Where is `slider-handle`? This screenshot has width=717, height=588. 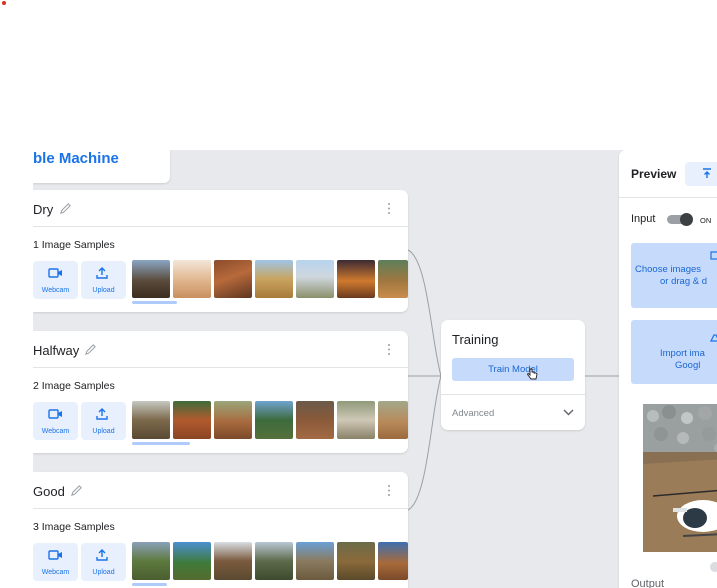
slider-handle is located at coordinates (713, 567).